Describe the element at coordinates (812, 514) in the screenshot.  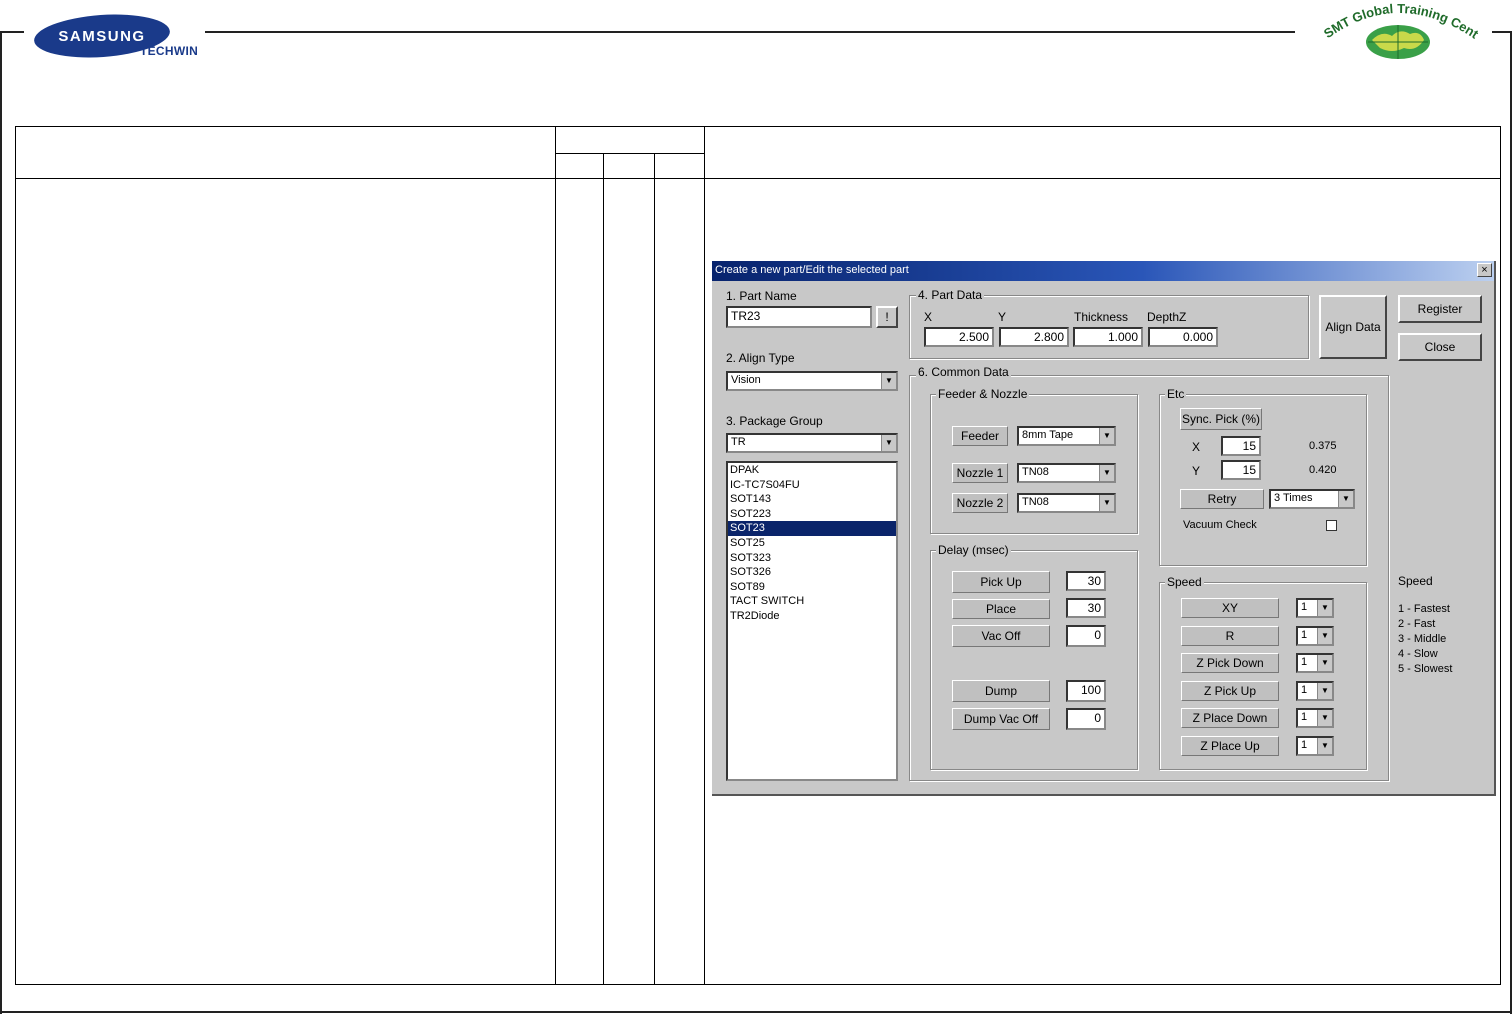
I see `package-list-item: SOT223` at that location.